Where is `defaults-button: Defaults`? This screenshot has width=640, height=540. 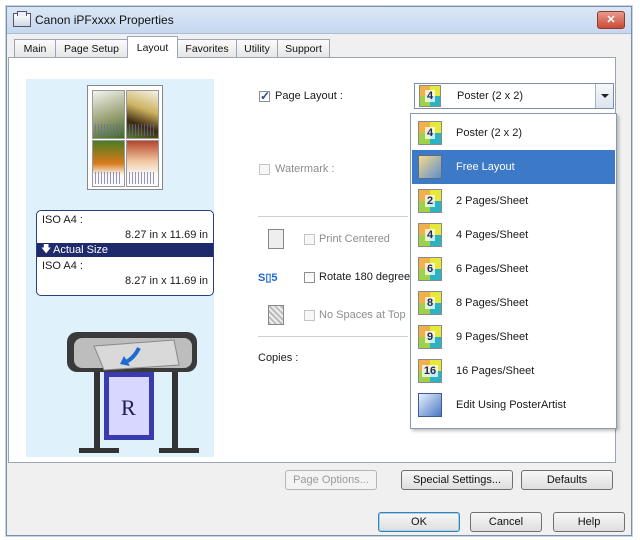 defaults-button: Defaults is located at coordinates (567, 480).